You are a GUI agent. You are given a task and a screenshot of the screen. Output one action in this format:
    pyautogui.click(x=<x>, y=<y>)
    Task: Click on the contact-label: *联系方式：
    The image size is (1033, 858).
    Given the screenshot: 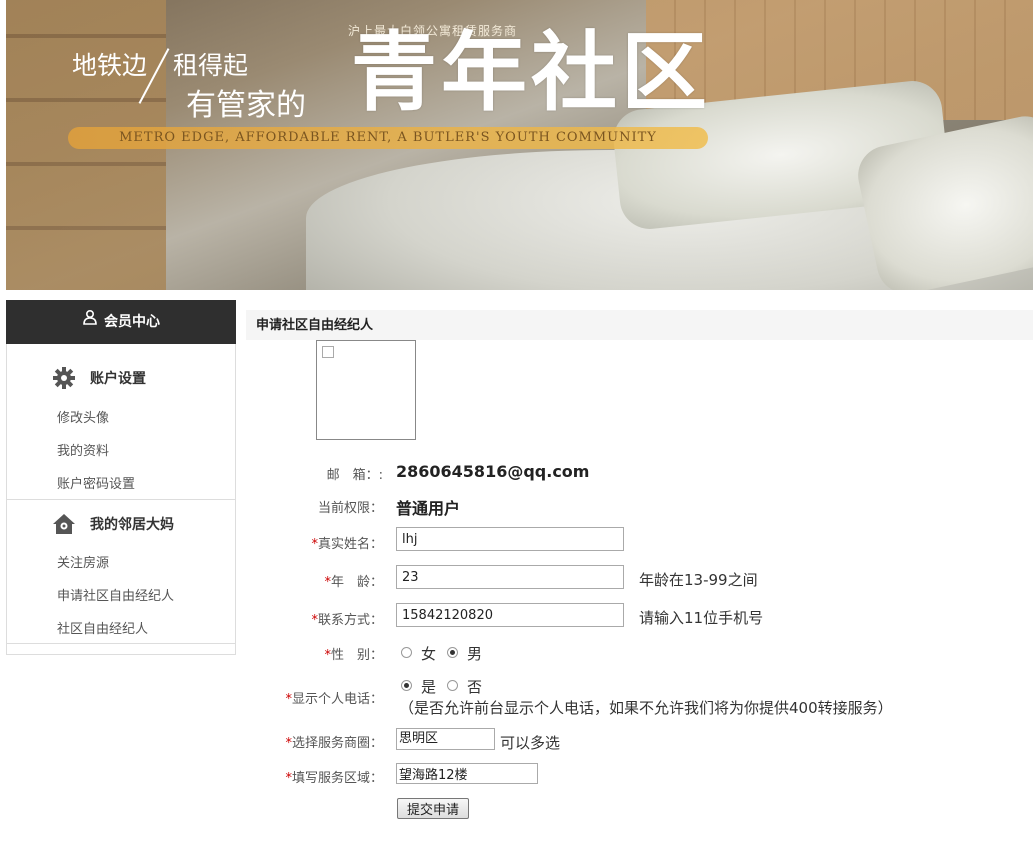 What is the action you would take?
    pyautogui.click(x=310, y=618)
    